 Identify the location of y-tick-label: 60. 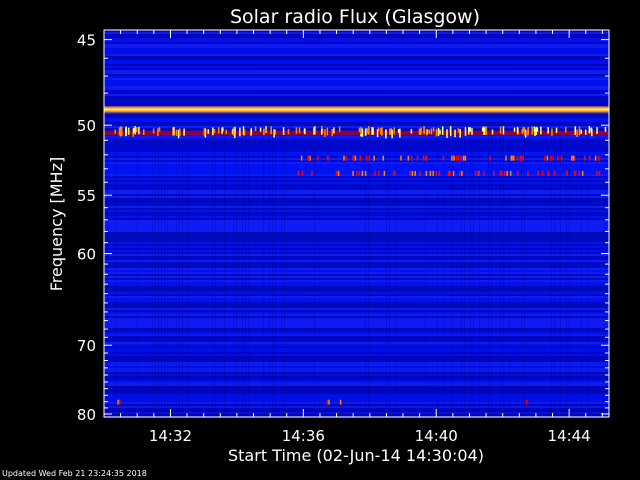
(86, 255).